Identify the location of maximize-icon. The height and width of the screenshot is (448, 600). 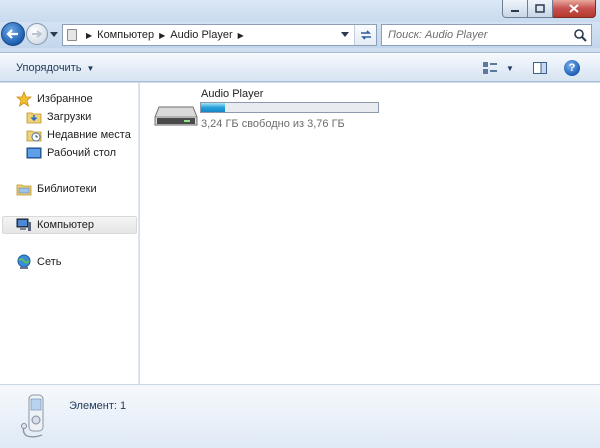
(540, 8).